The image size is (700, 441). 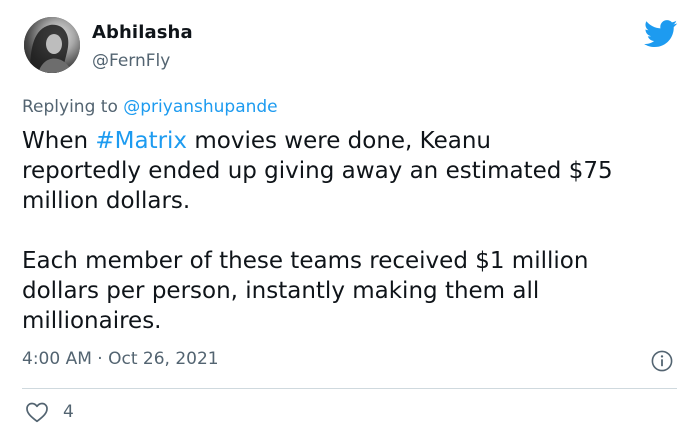 I want to click on twitter-bird-icon, so click(x=661, y=34).